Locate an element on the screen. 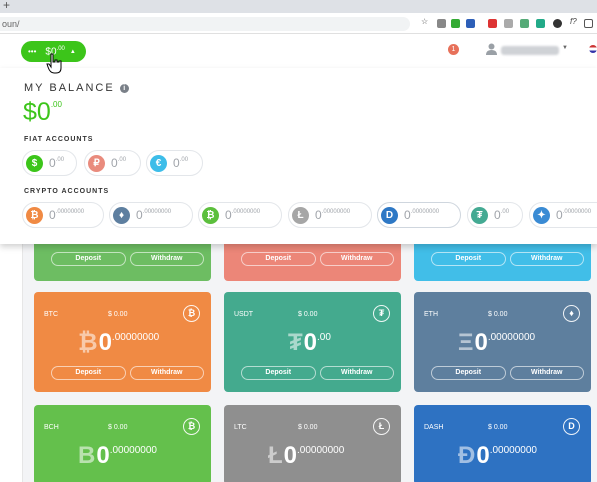 The width and height of the screenshot is (597, 482). hand-cursor-icon is located at coordinates (54, 63).